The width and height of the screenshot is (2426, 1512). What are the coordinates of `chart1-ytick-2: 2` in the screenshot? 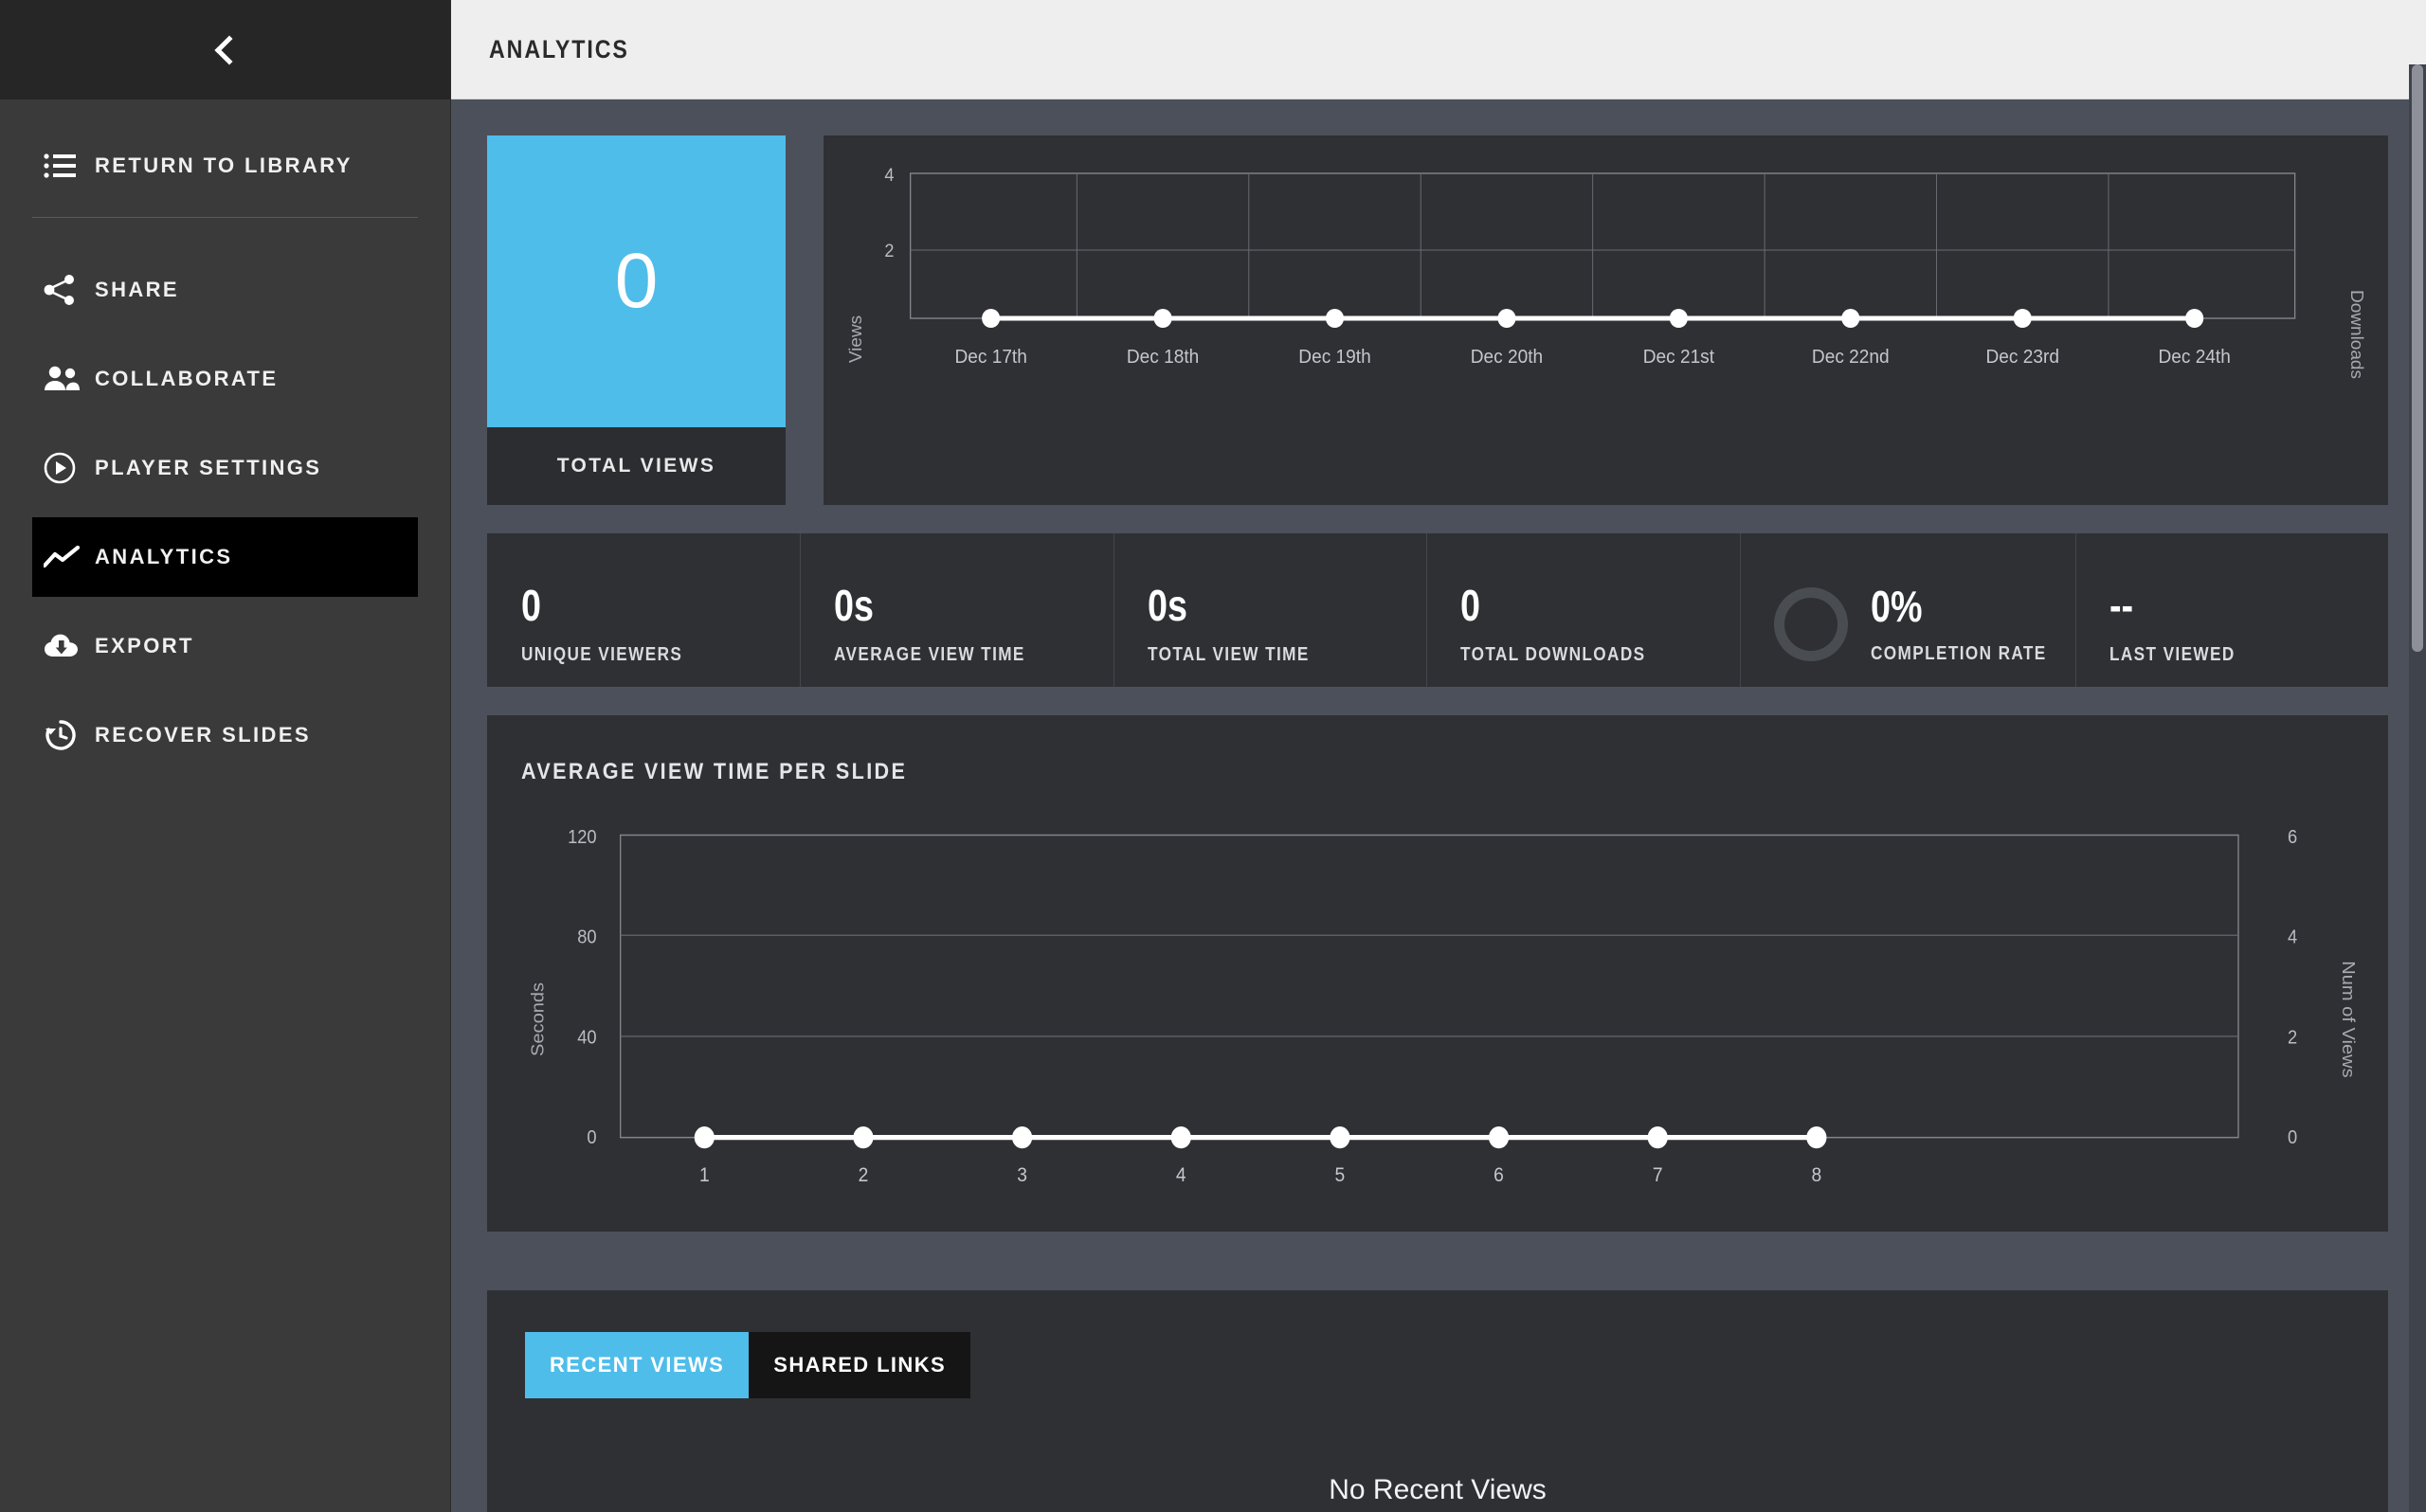 It's located at (889, 251).